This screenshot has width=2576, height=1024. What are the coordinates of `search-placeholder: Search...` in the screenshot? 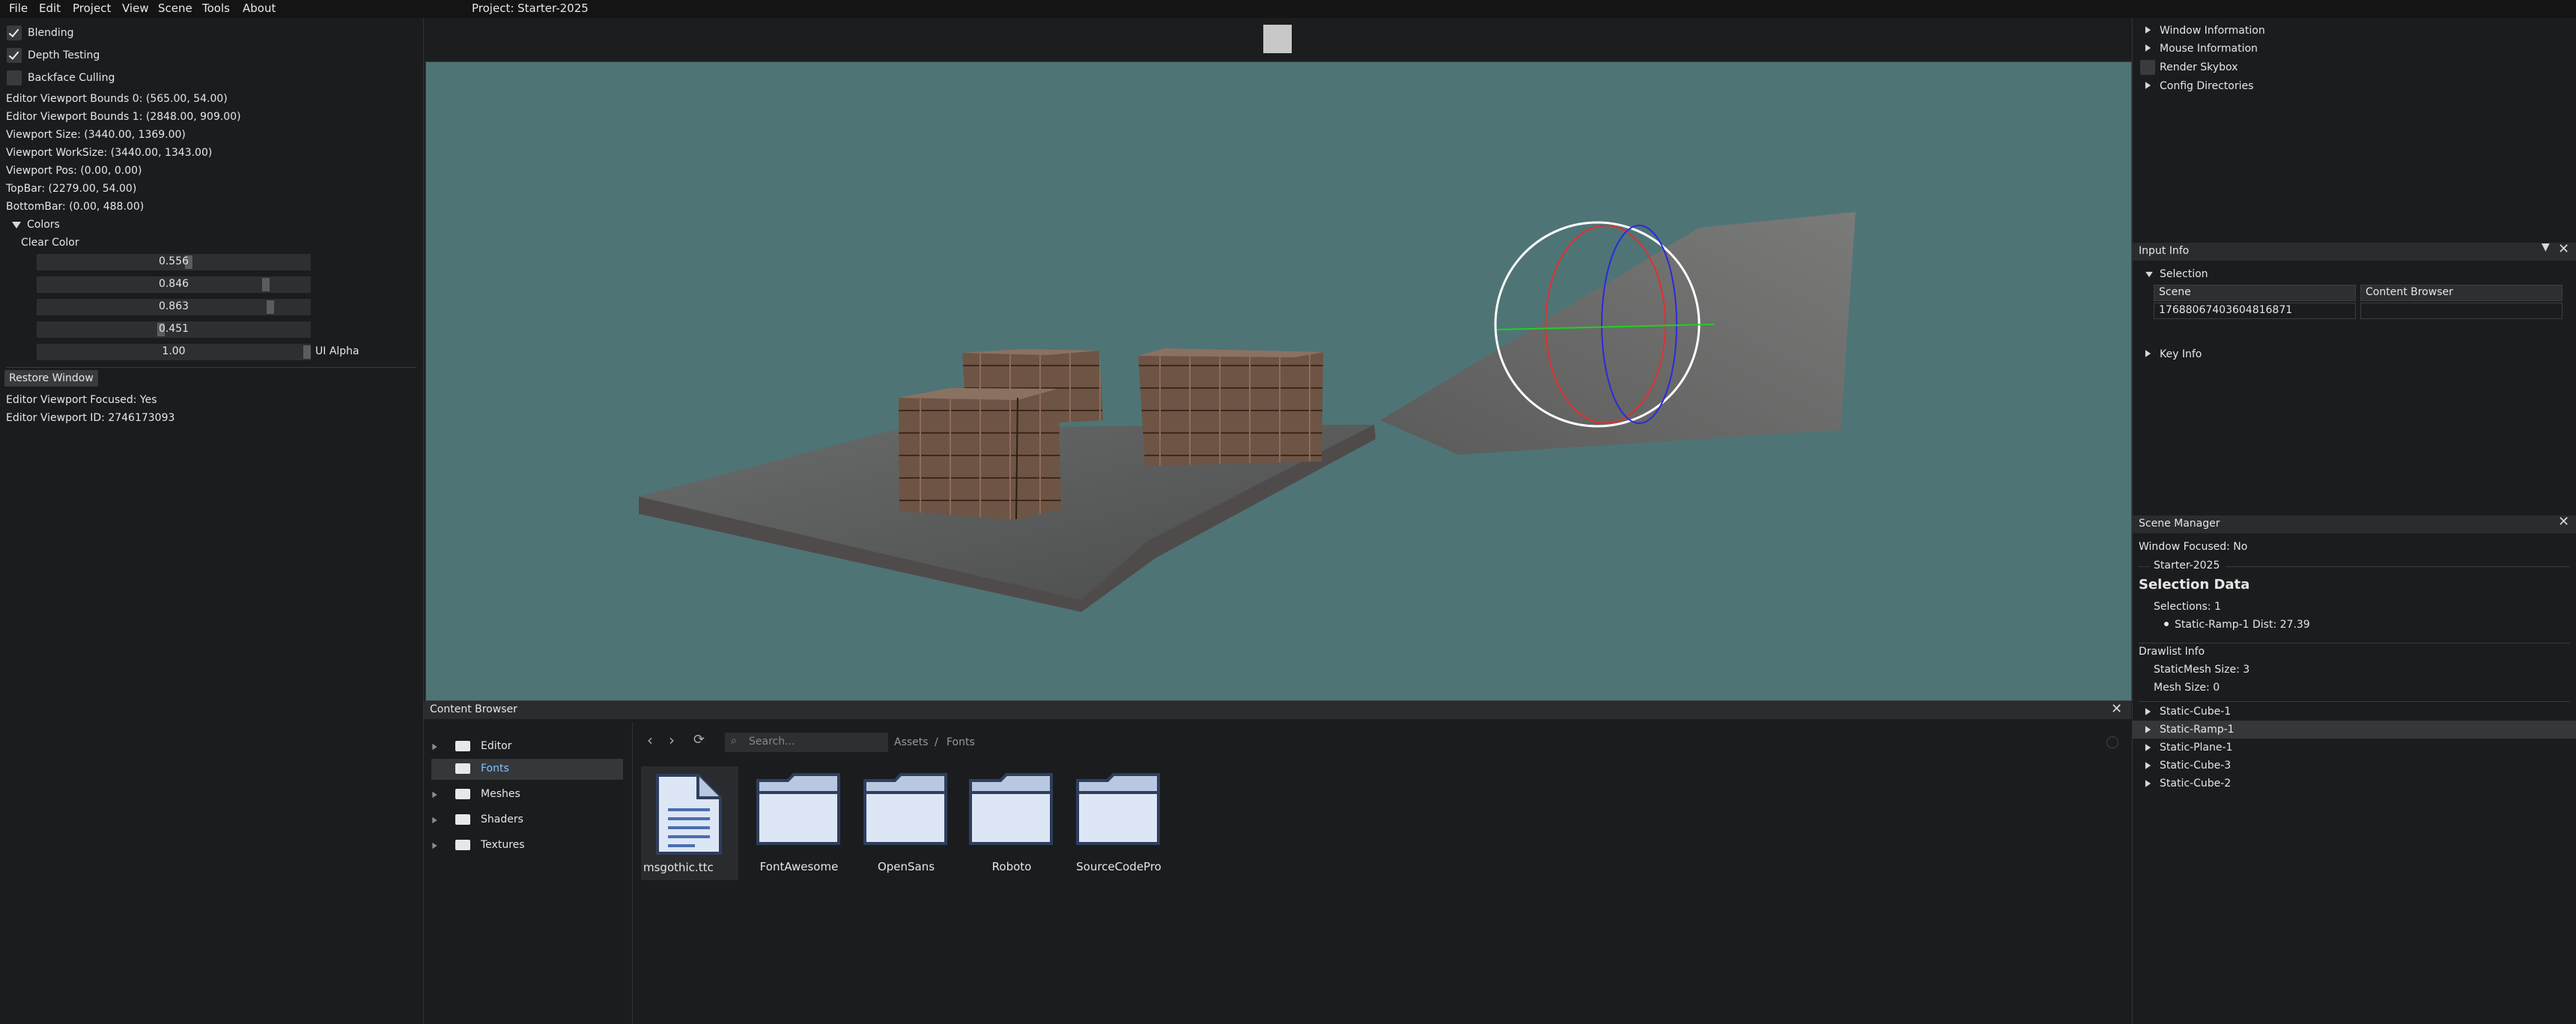 It's located at (772, 742).